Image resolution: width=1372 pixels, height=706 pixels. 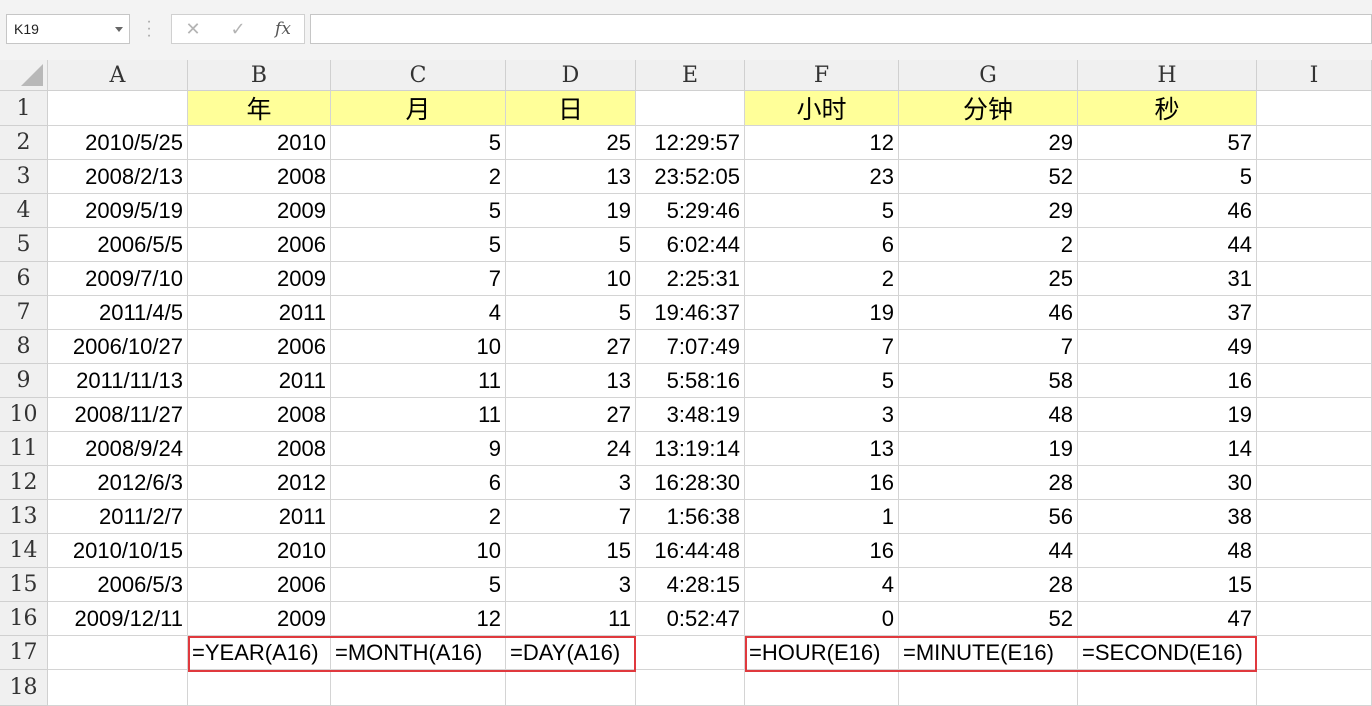 I want to click on cell-g8: 7, so click(x=988, y=347).